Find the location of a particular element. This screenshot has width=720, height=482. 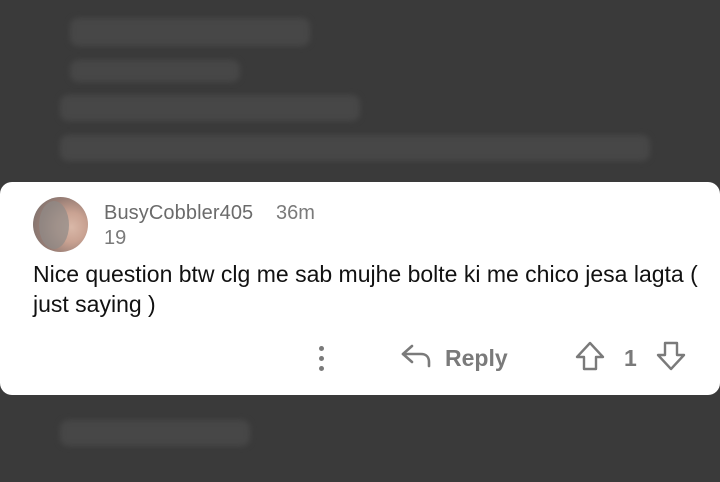

downvote-button is located at coordinates (671, 358).